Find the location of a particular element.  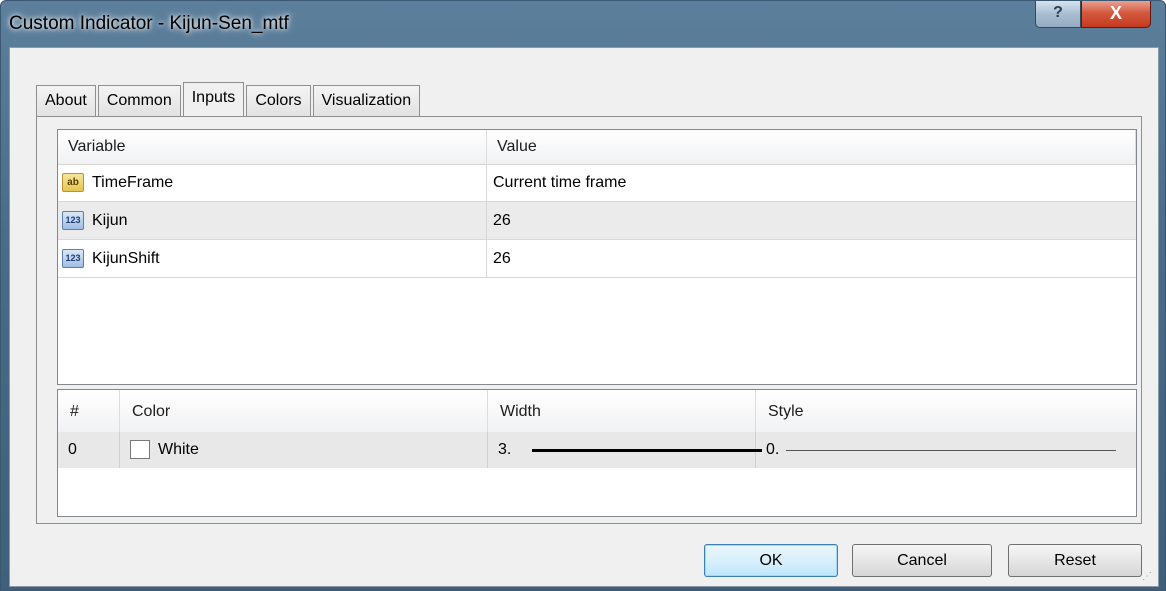

tab-colors: Colors is located at coordinates (278, 100).